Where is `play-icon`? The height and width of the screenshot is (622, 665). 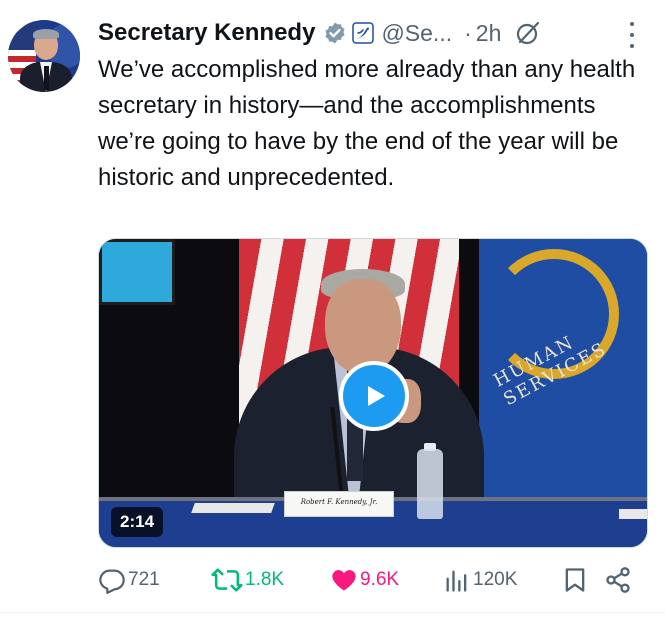 play-icon is located at coordinates (376, 396).